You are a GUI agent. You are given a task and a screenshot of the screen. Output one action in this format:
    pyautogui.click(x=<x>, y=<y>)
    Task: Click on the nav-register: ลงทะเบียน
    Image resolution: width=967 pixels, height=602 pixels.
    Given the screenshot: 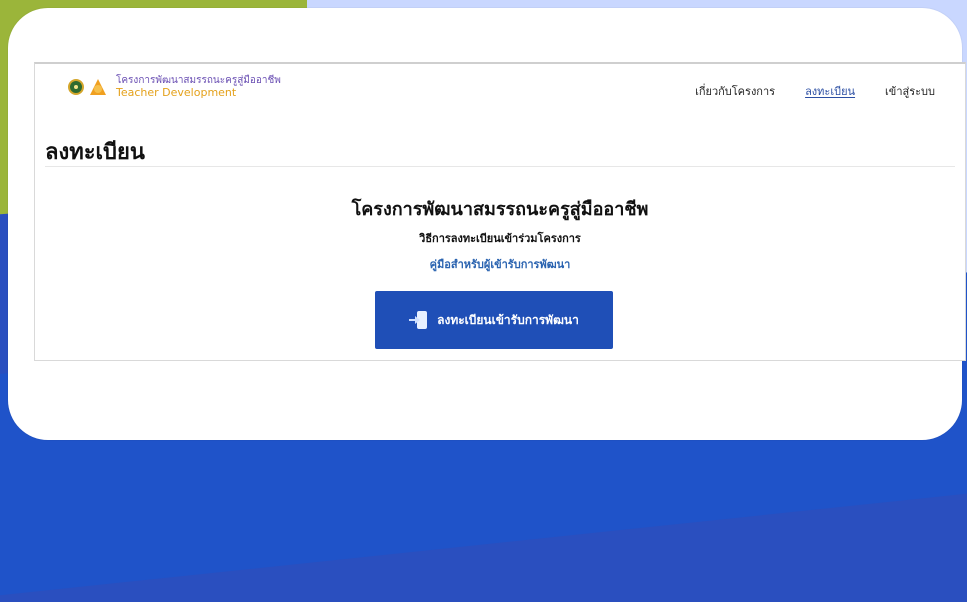 What is the action you would take?
    pyautogui.click(x=830, y=91)
    